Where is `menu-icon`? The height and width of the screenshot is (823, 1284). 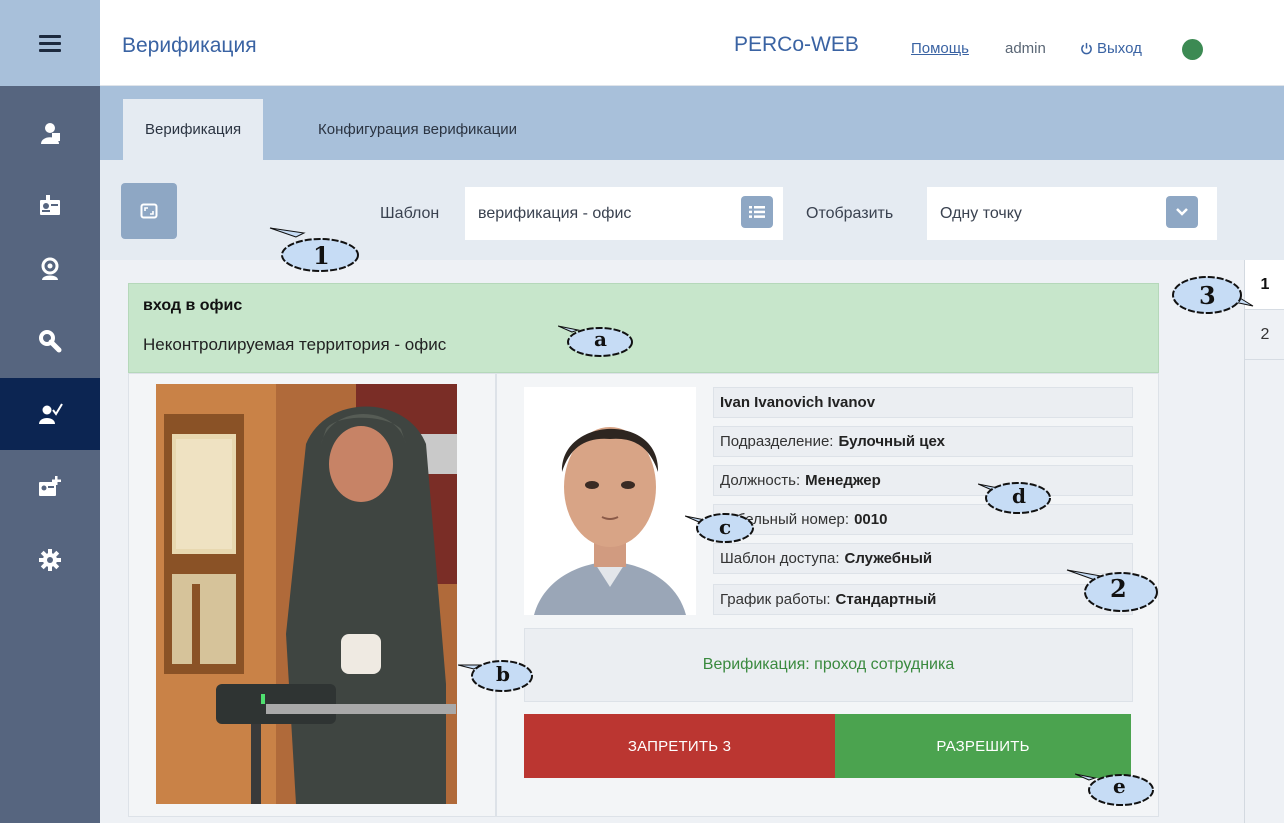 menu-icon is located at coordinates (50, 43).